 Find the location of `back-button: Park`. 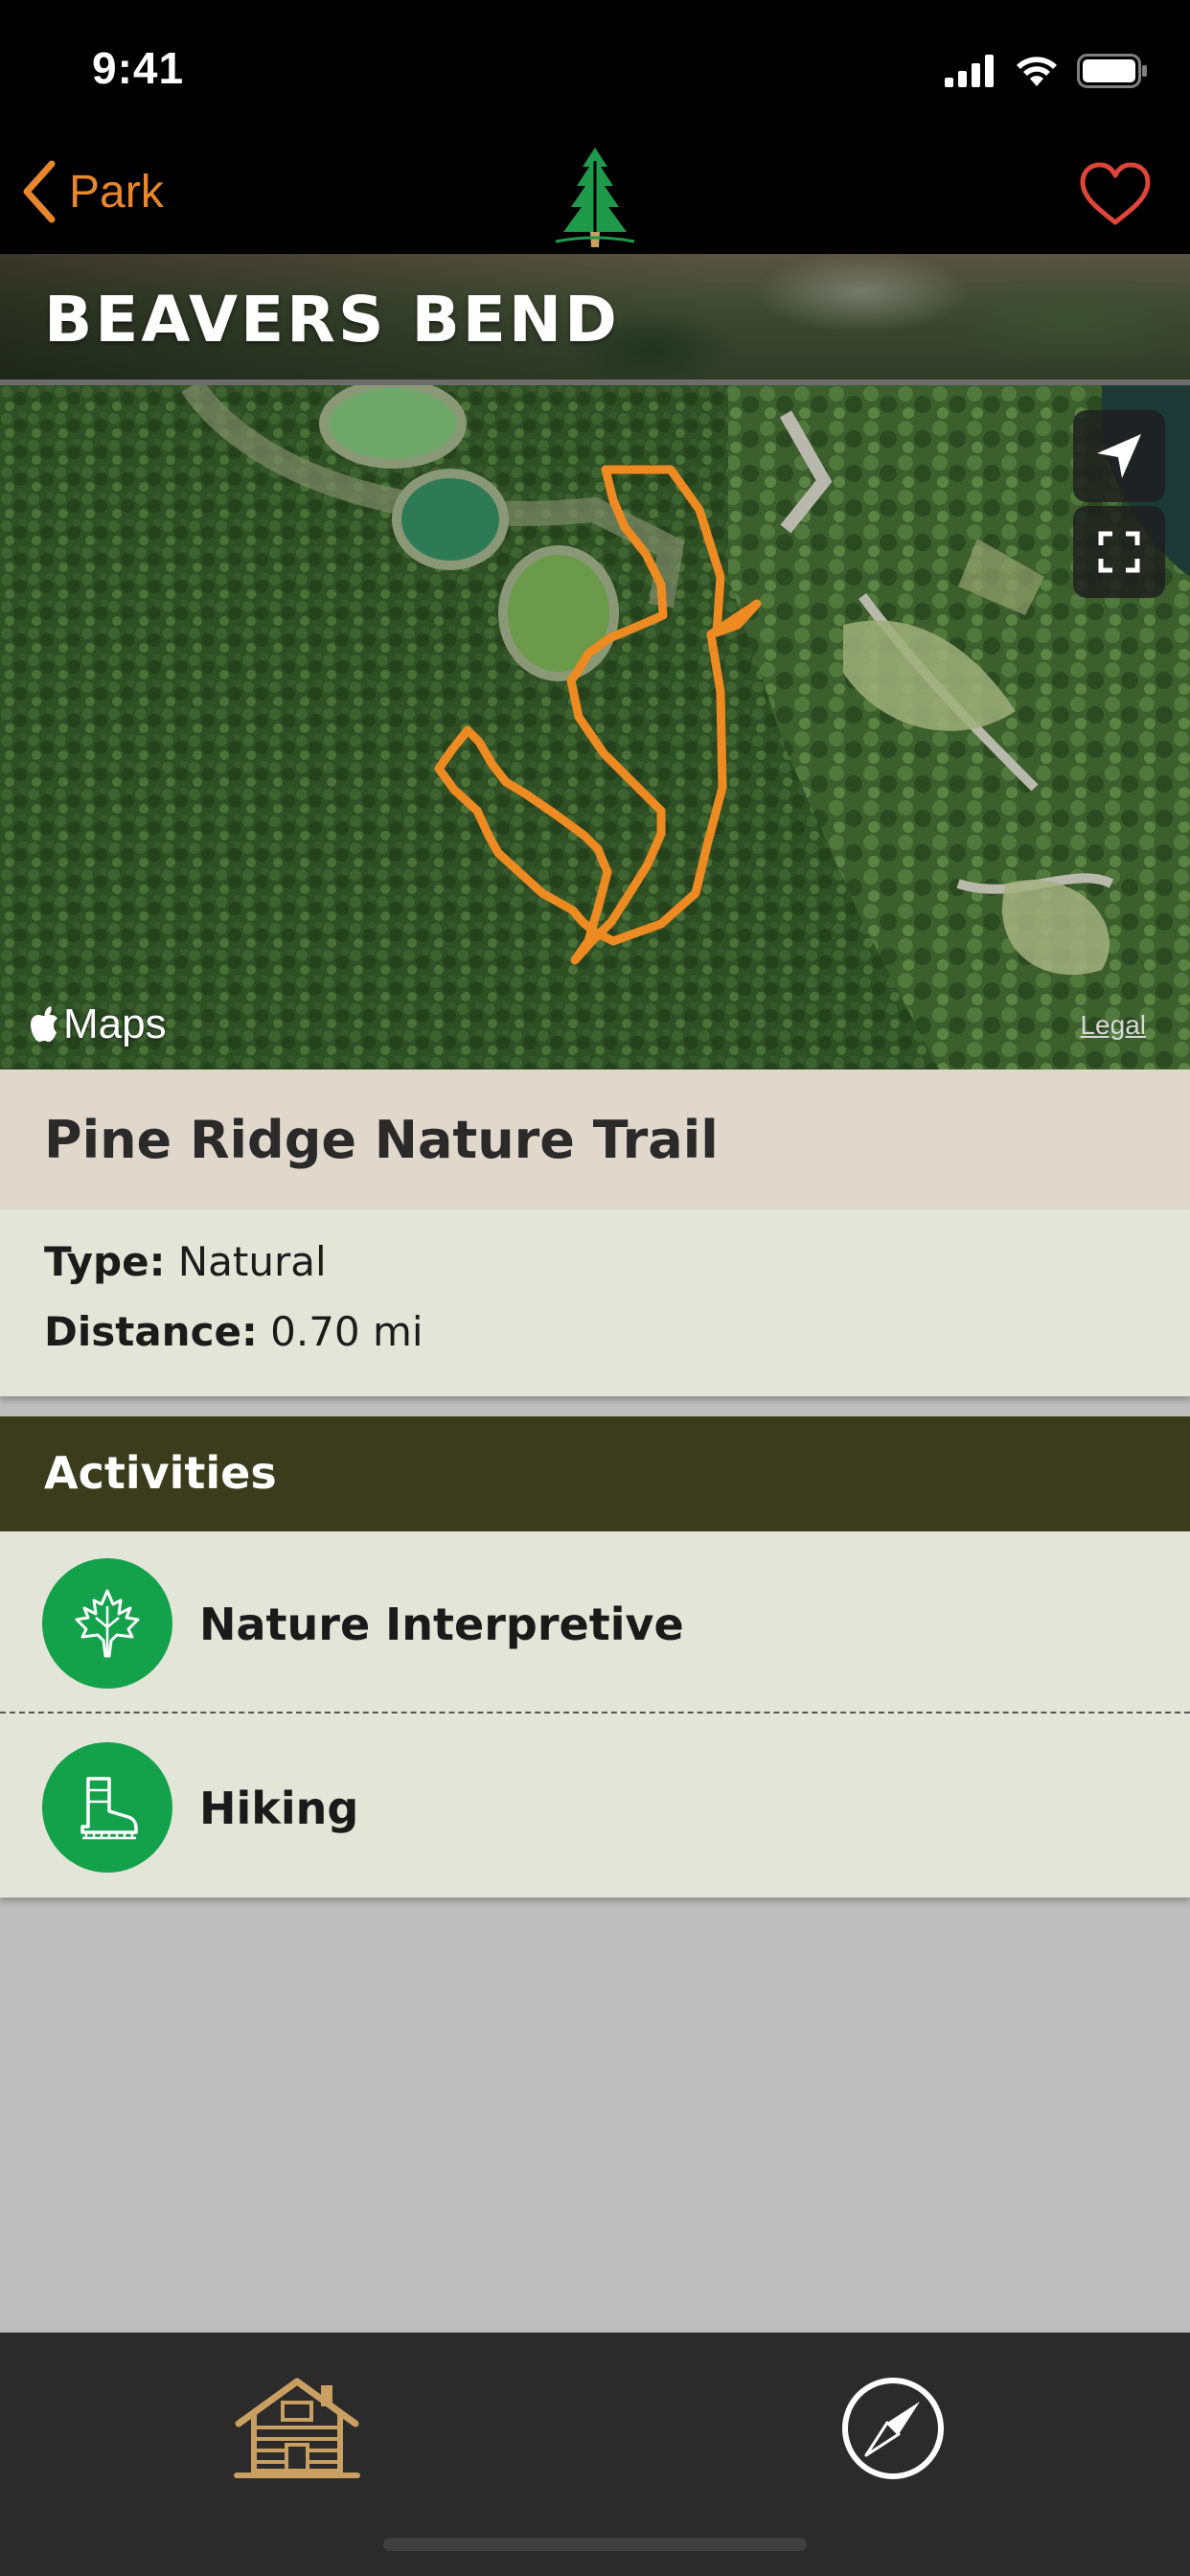

back-button: Park is located at coordinates (91, 191).